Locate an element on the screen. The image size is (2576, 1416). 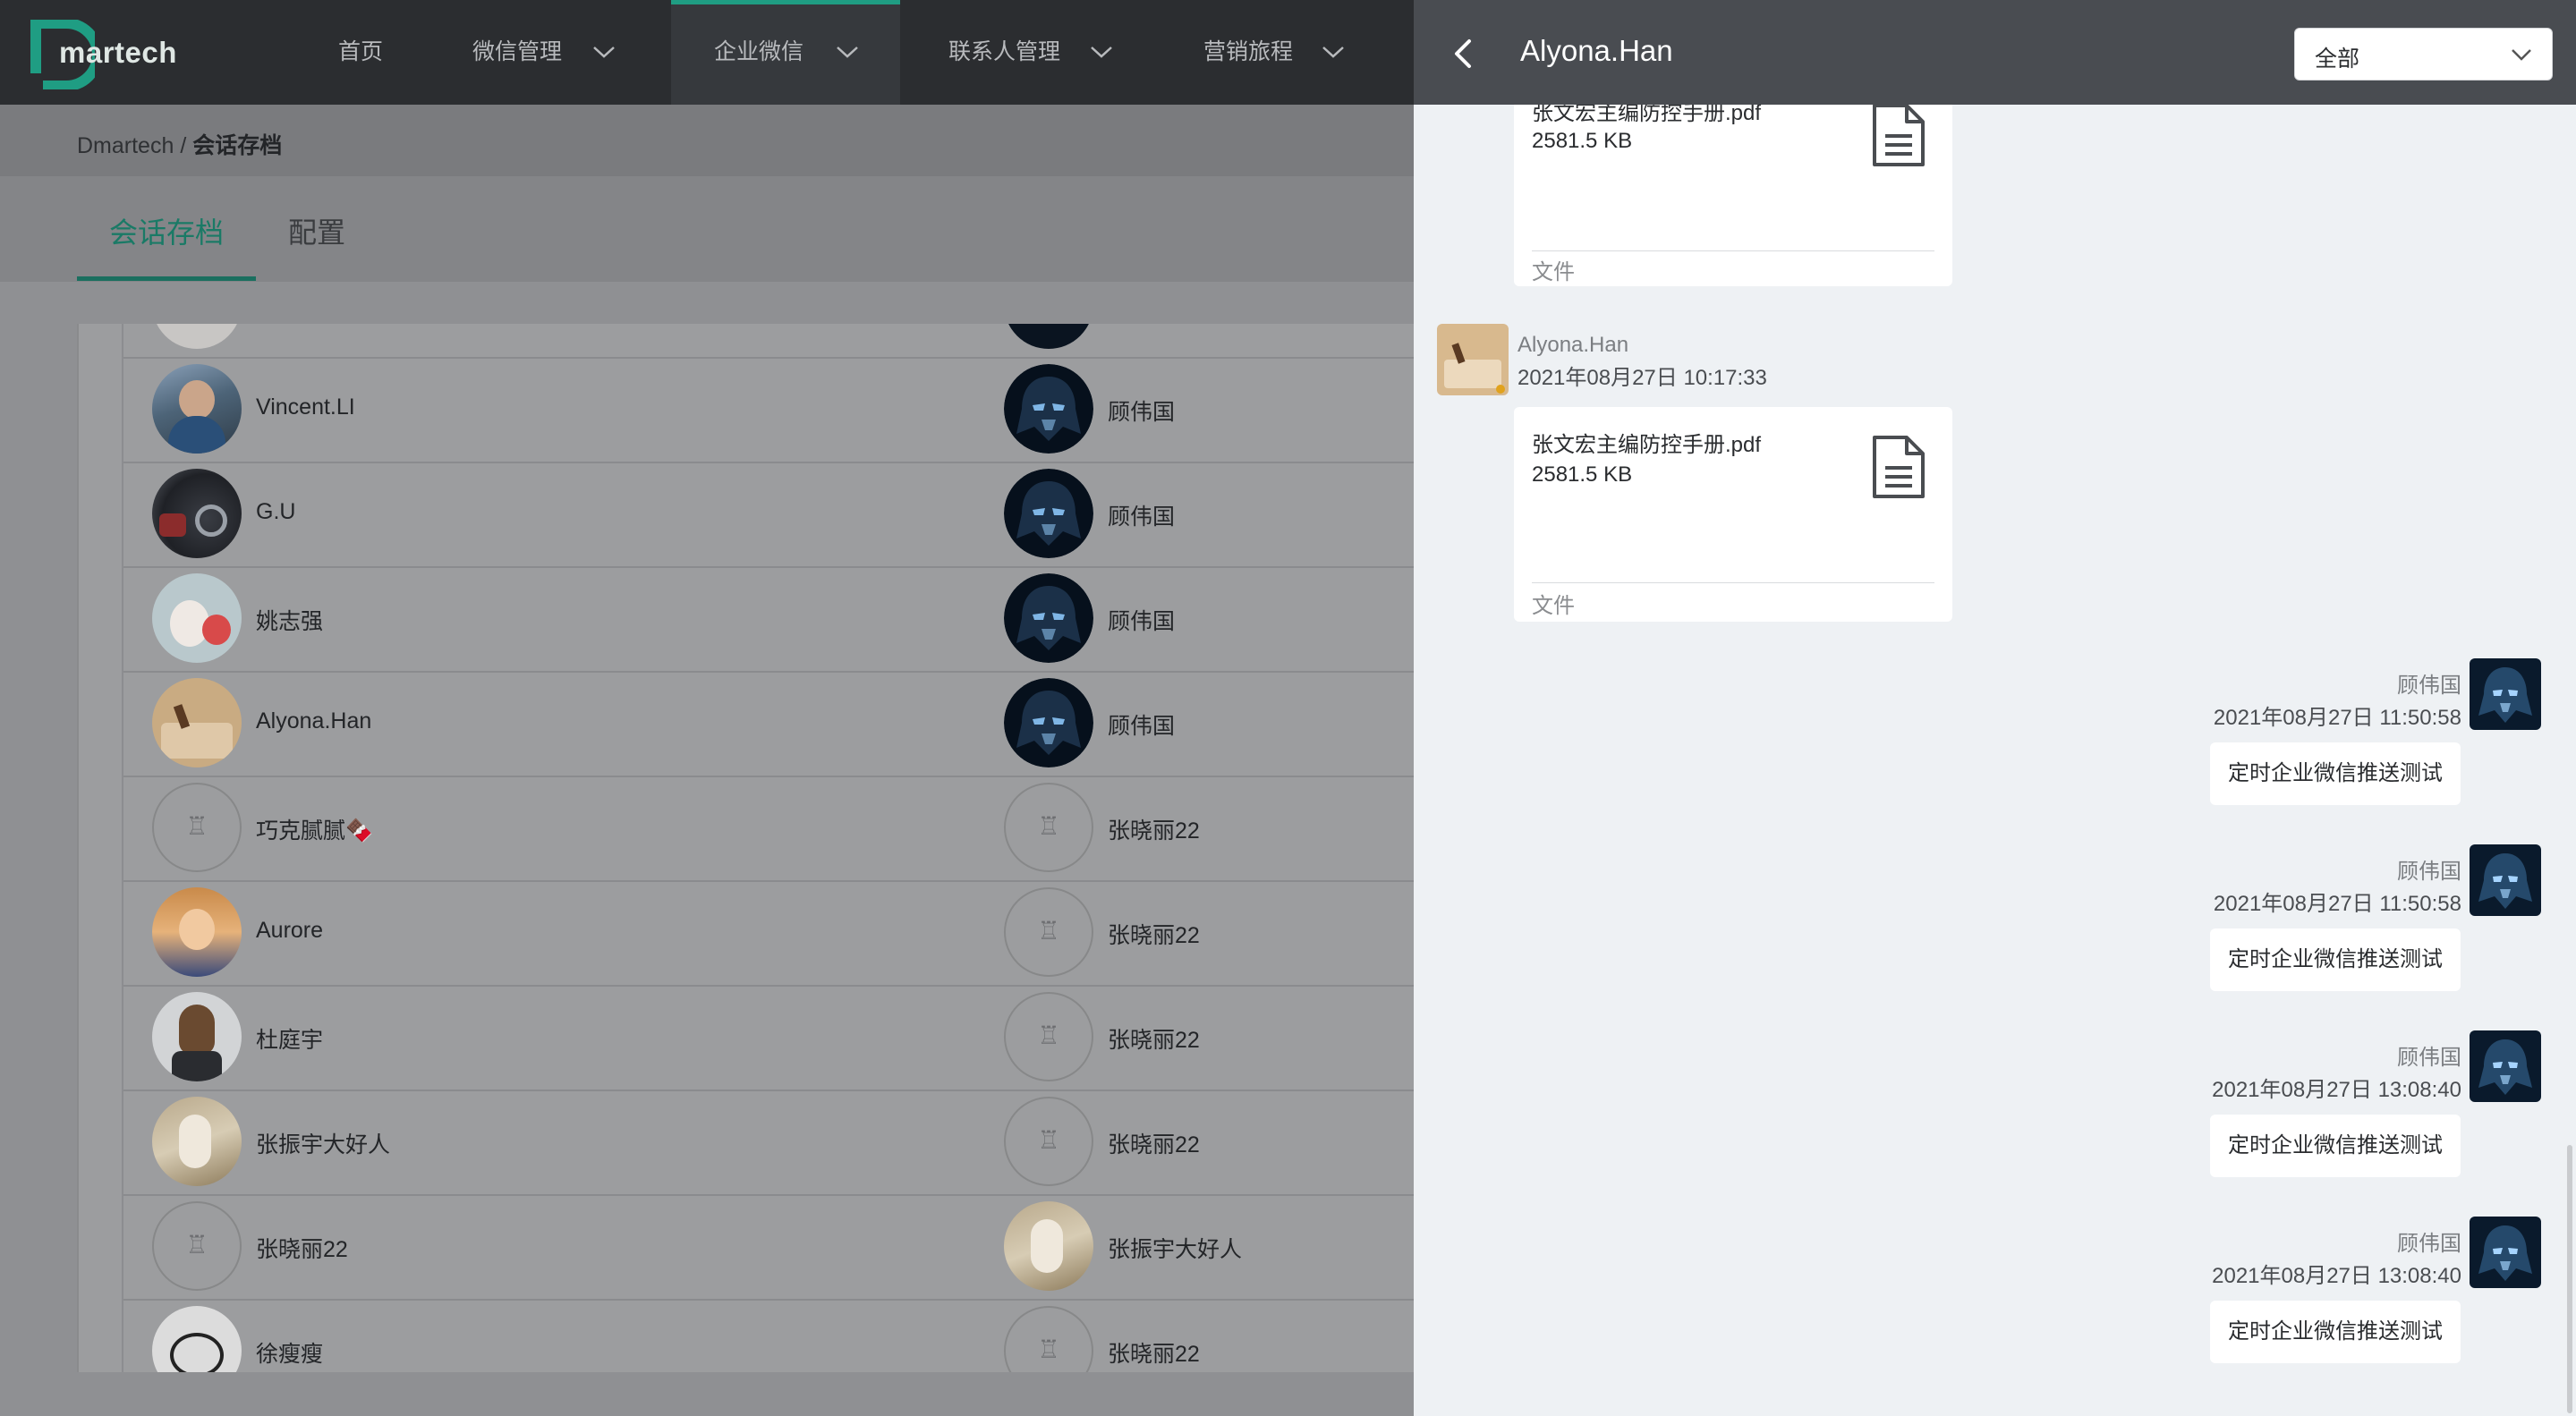
customer-name: 杜庭宇 is located at coordinates (290, 1041).